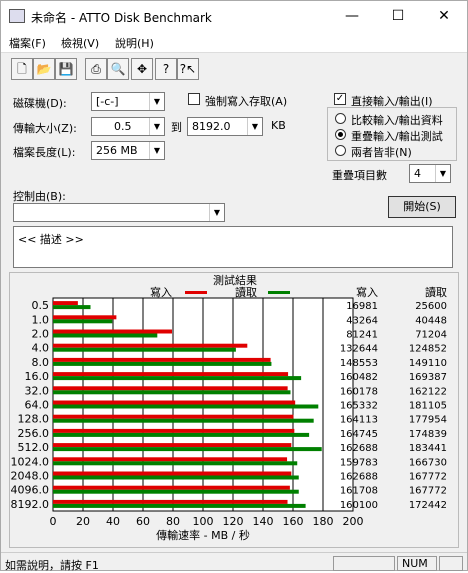 Image resolution: width=468 pixels, height=573 pixels. What do you see at coordinates (359, 420) in the screenshot?
I see `value-write: 164113` at bounding box center [359, 420].